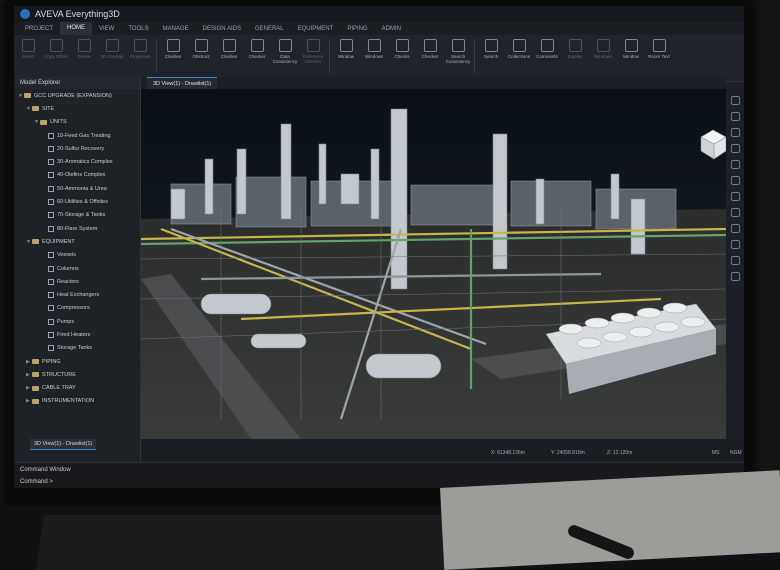  Describe the element at coordinates (77, 201) in the screenshot. I see `tree-node: 60-Utilities & Offsites` at that location.